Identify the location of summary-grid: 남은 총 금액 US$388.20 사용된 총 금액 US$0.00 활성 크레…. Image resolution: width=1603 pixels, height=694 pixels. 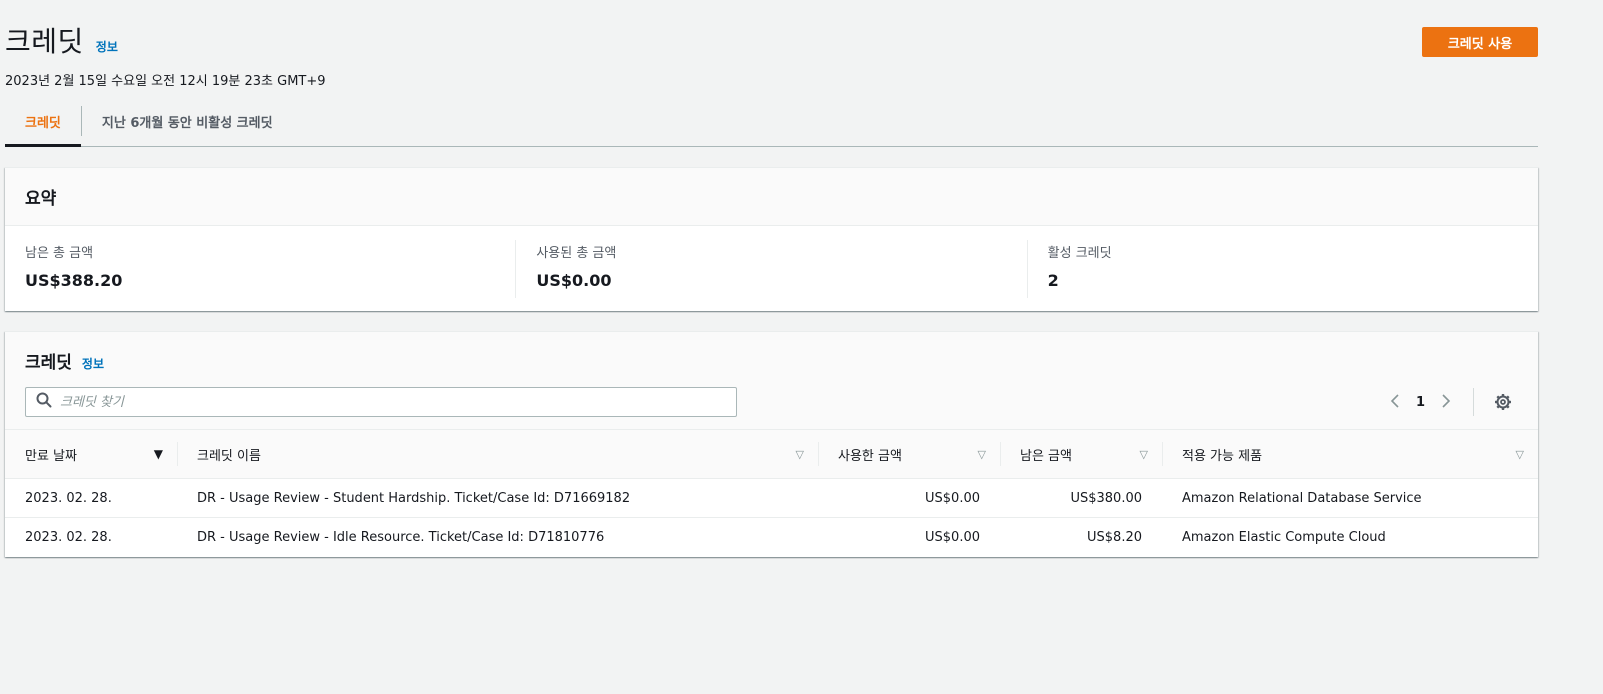
(771, 262).